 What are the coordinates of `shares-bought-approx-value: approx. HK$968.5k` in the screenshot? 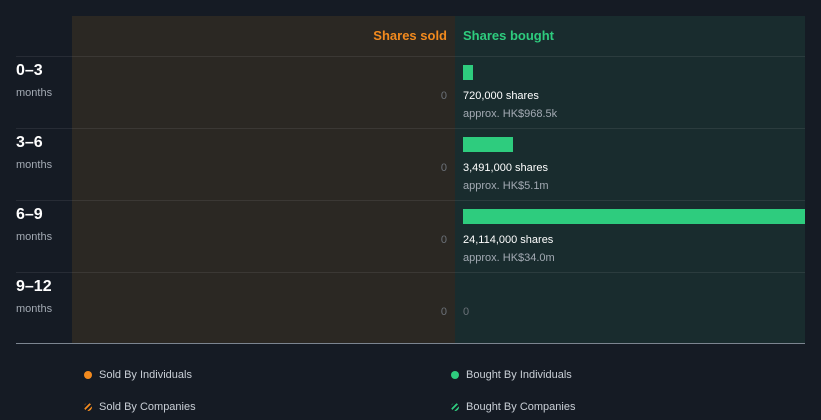 It's located at (510, 114).